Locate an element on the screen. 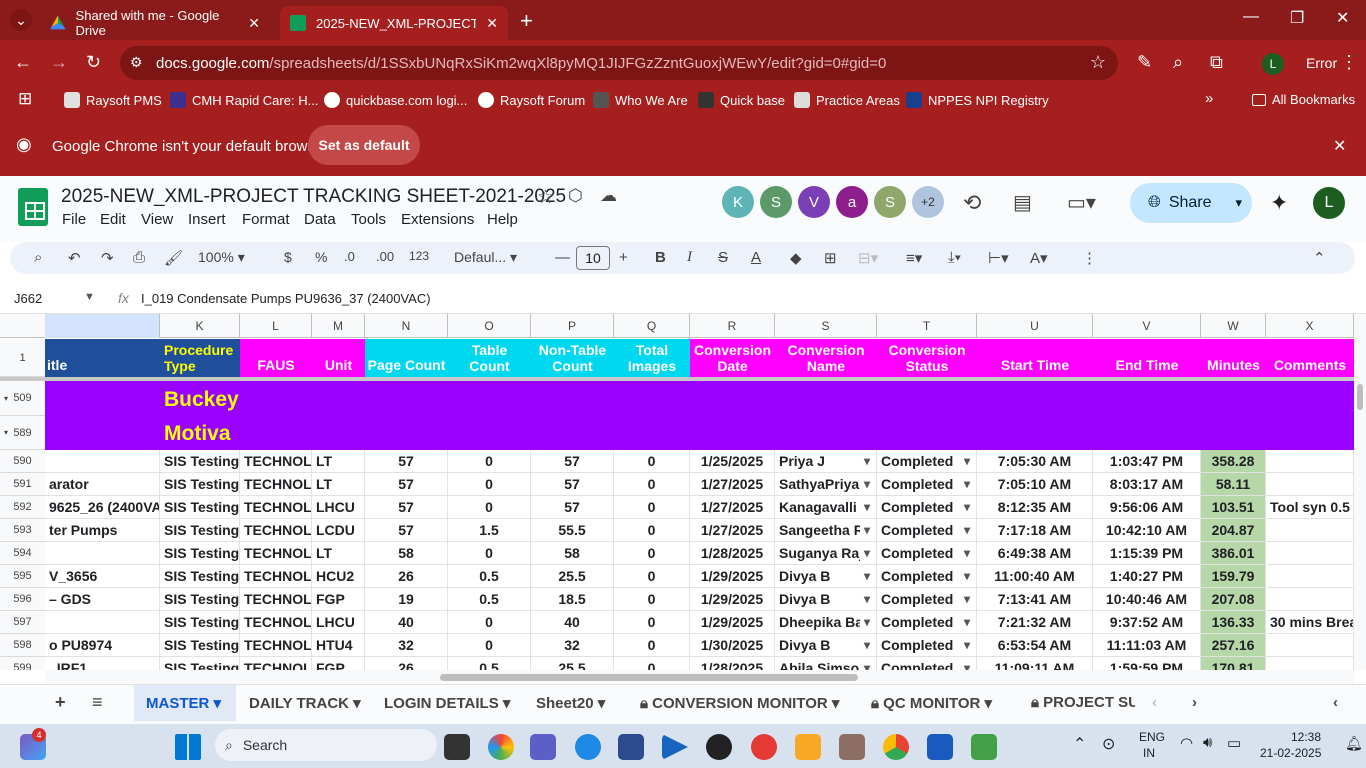 This screenshot has height=768, width=1366. vertical-align-icon: ⤓▾ is located at coordinates (954, 257).